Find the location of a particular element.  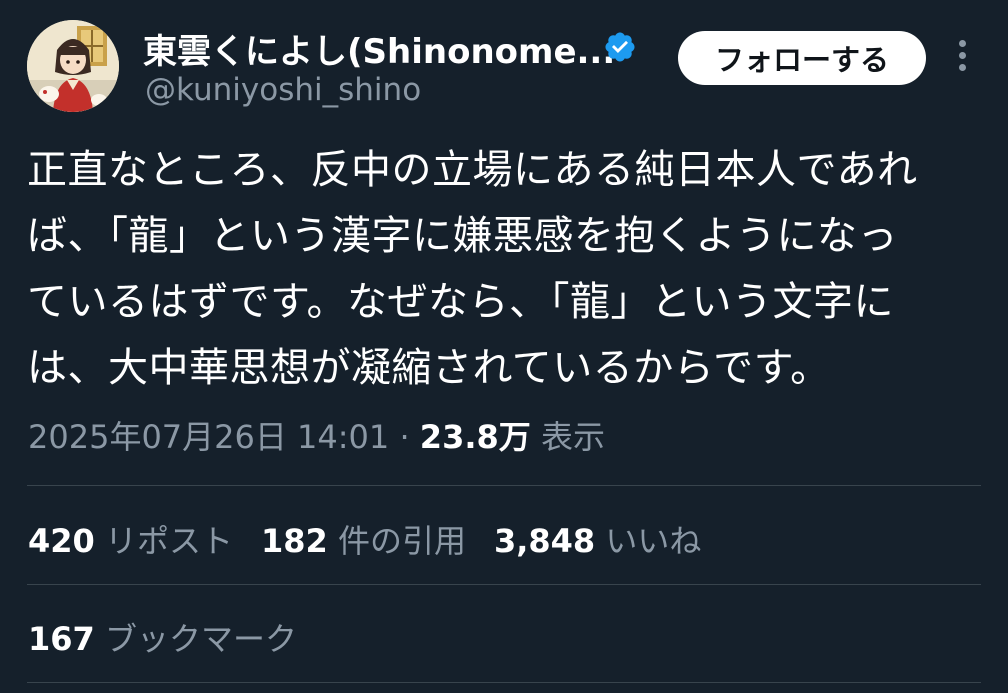

quotes-count: 182 is located at coordinates (294, 541).